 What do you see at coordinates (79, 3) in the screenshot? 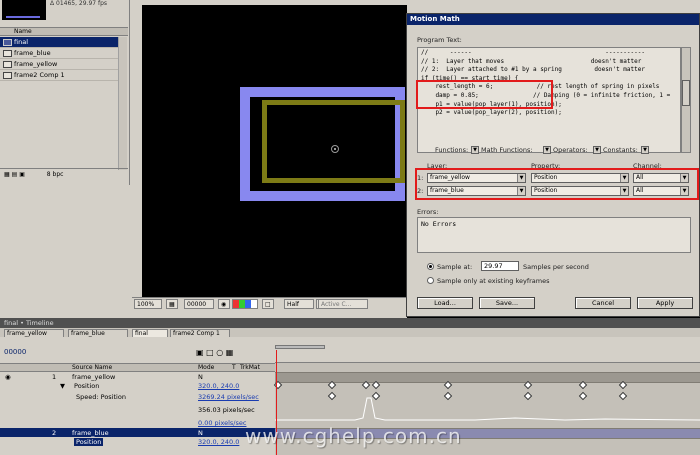
I see `project-info: Δ 01465, 29.97 fps` at bounding box center [79, 3].